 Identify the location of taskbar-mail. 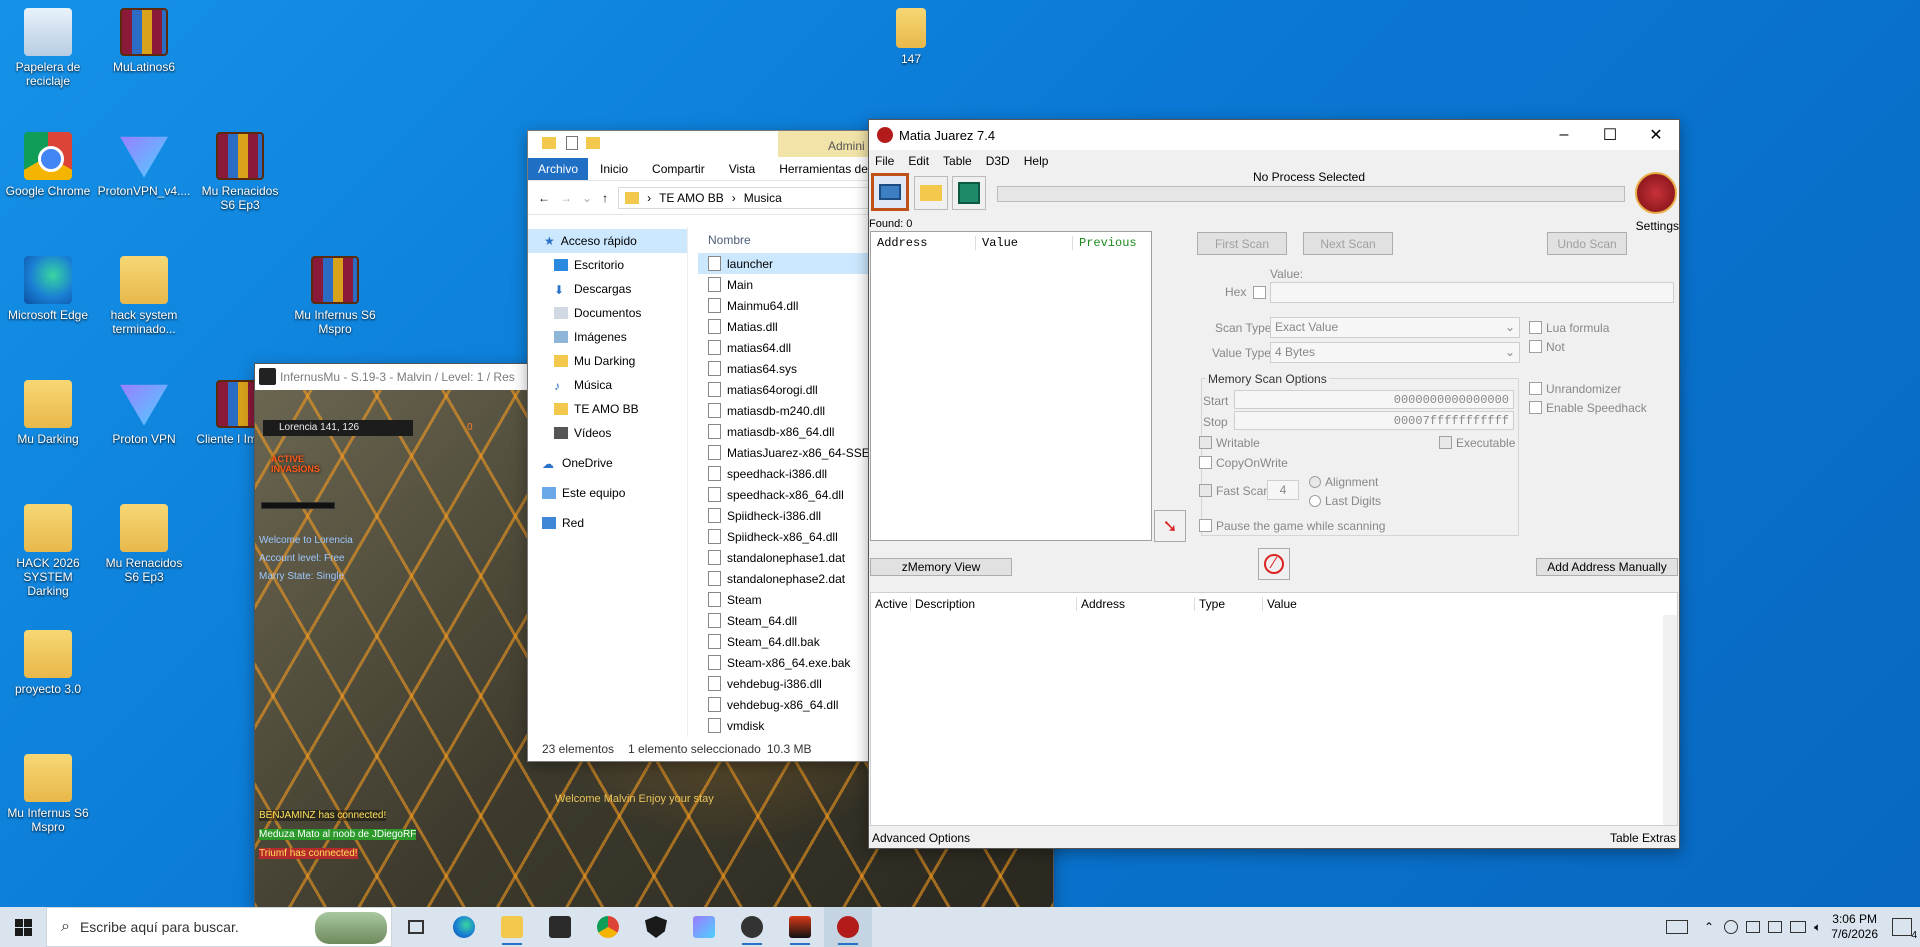
(560, 927).